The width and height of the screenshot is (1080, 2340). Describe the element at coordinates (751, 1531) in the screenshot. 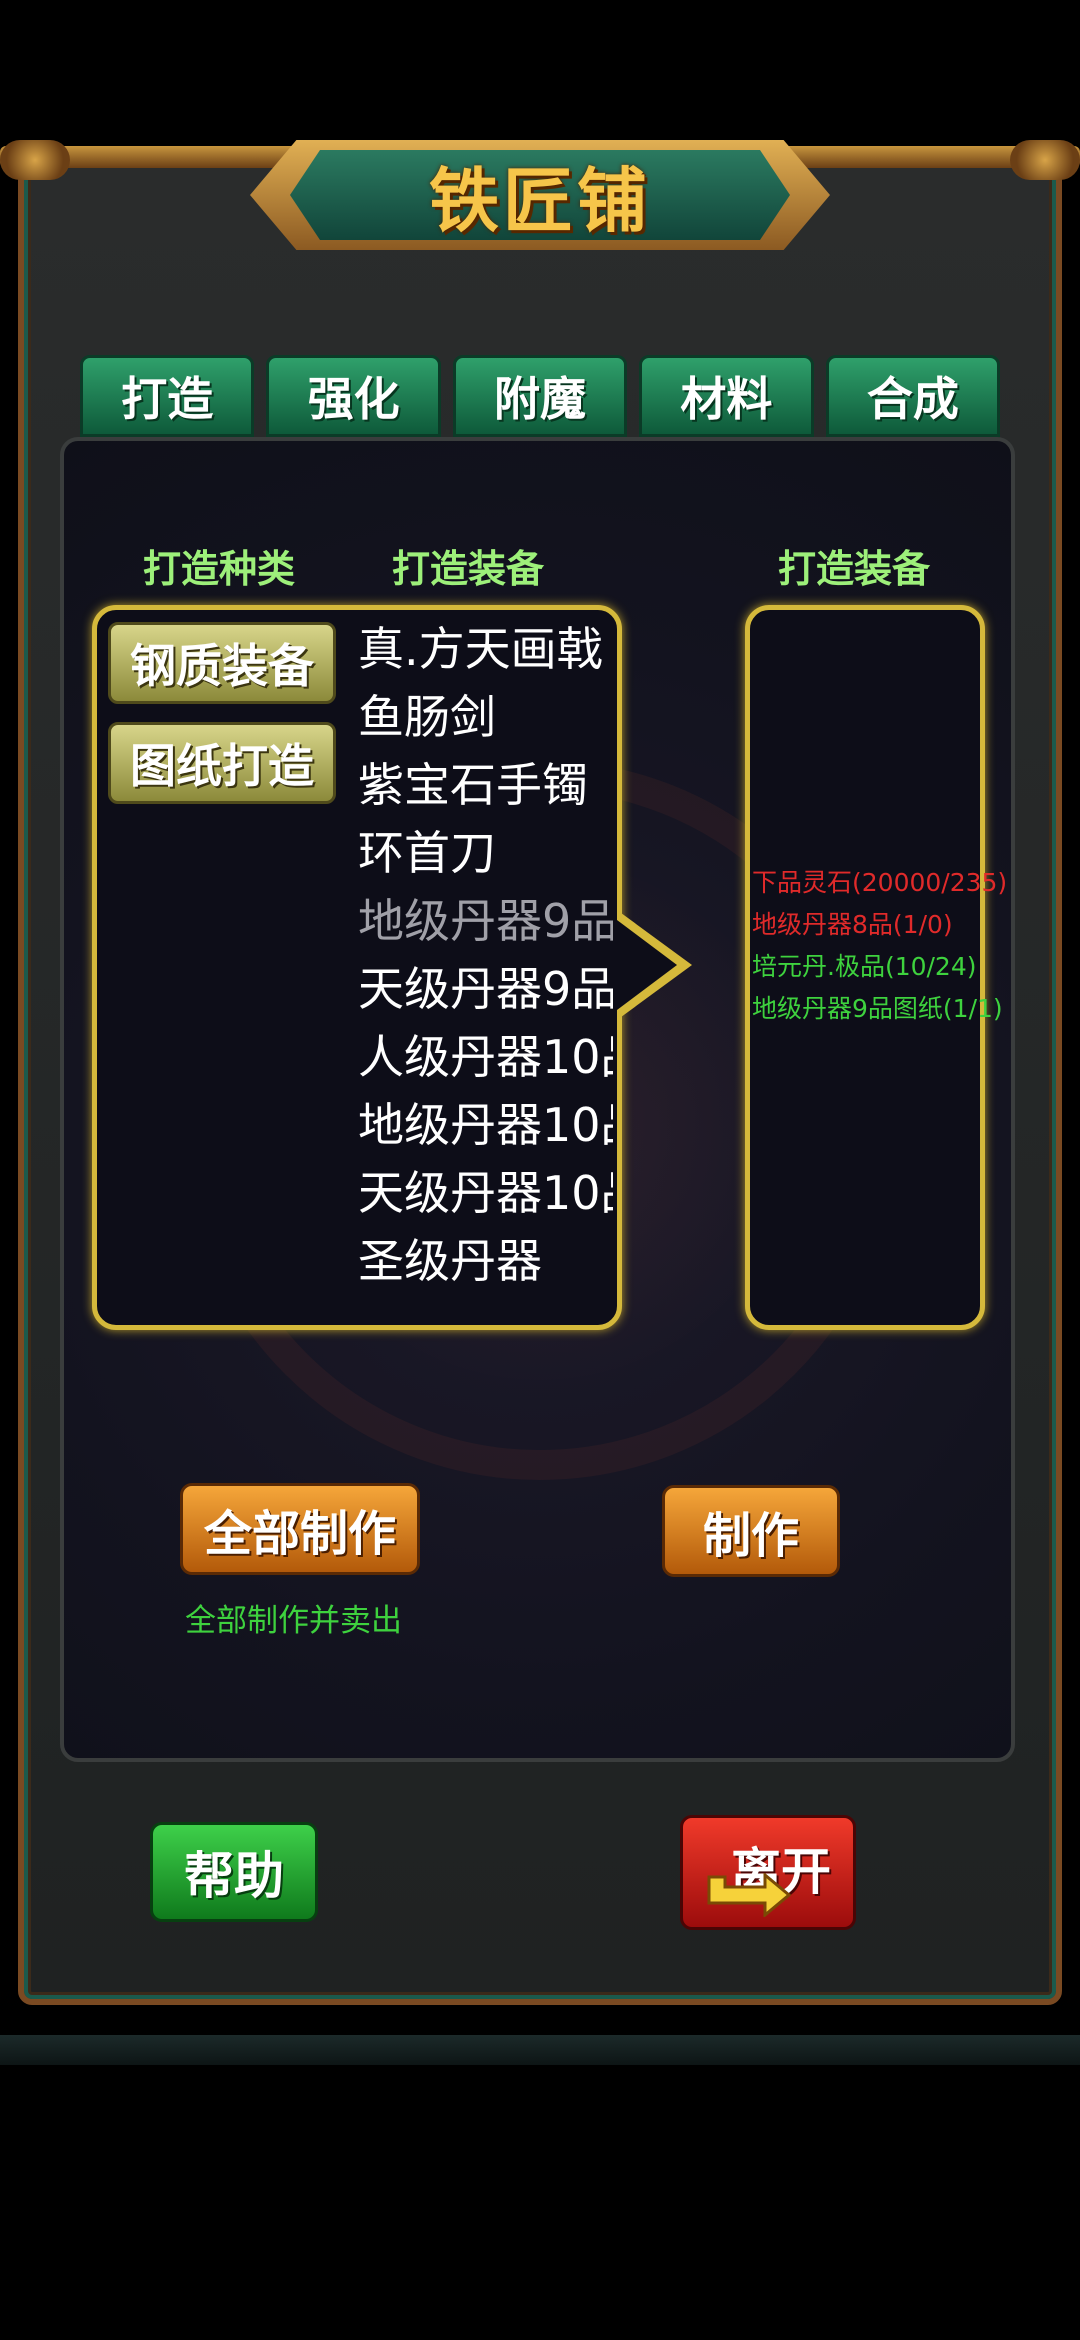

I see `make-button: 制作` at that location.